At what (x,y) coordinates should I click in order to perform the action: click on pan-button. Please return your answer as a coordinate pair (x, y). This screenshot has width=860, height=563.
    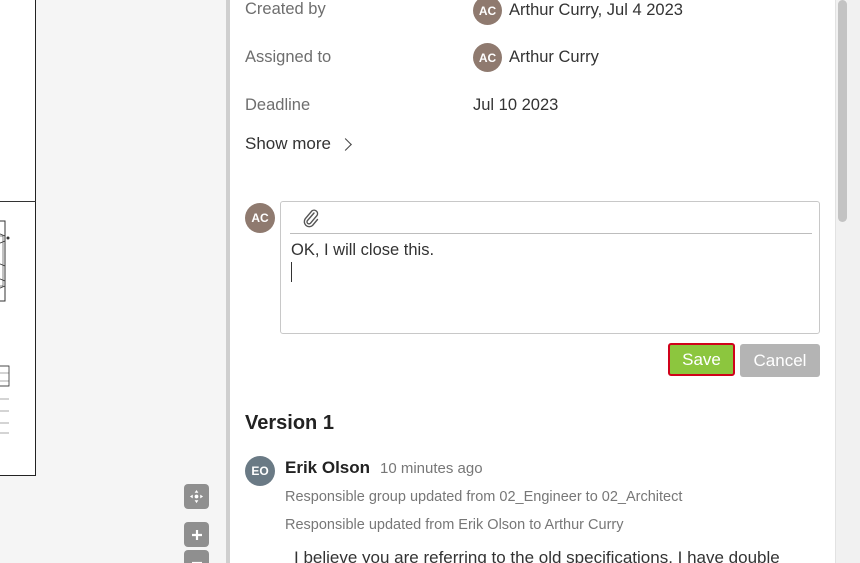
    Looking at the image, I should click on (196, 496).